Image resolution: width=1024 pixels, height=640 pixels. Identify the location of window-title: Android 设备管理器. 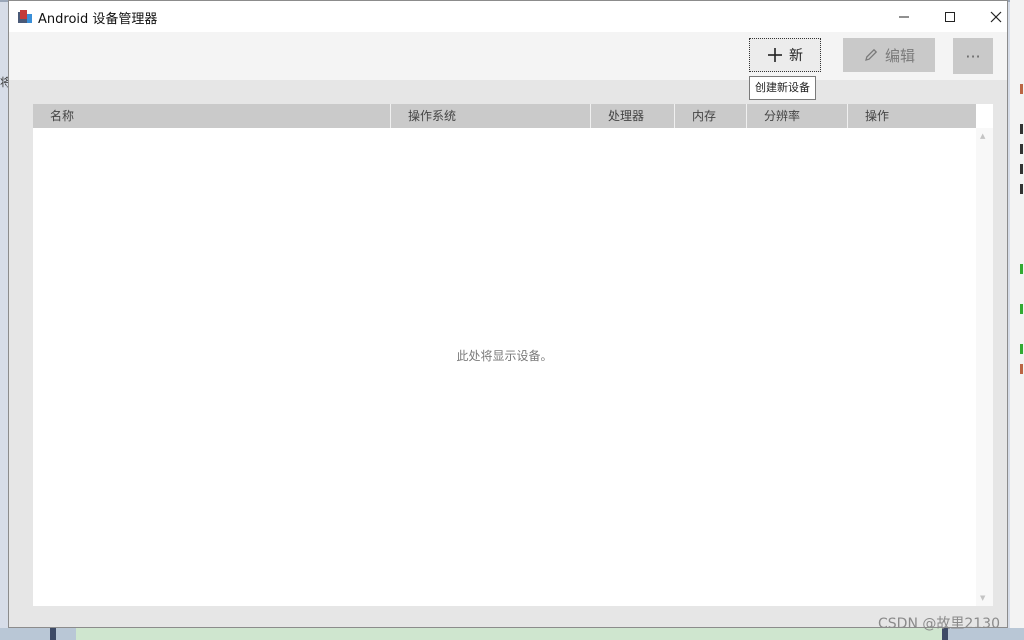
(98, 19).